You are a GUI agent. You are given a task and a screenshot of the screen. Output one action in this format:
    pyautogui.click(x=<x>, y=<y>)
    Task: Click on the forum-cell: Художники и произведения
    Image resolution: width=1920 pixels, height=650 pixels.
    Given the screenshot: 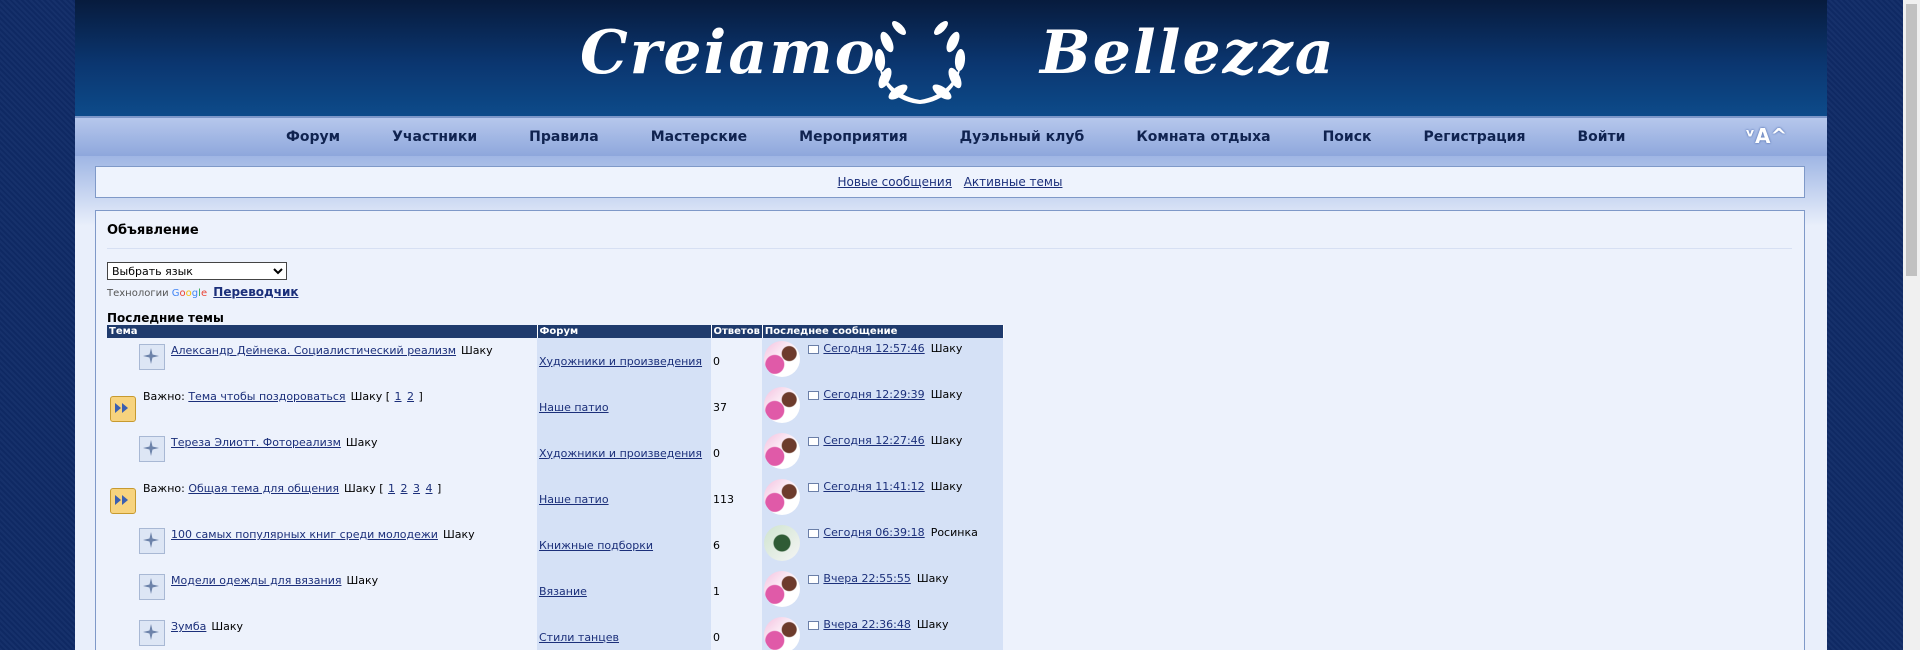 What is the action you would take?
    pyautogui.click(x=624, y=361)
    